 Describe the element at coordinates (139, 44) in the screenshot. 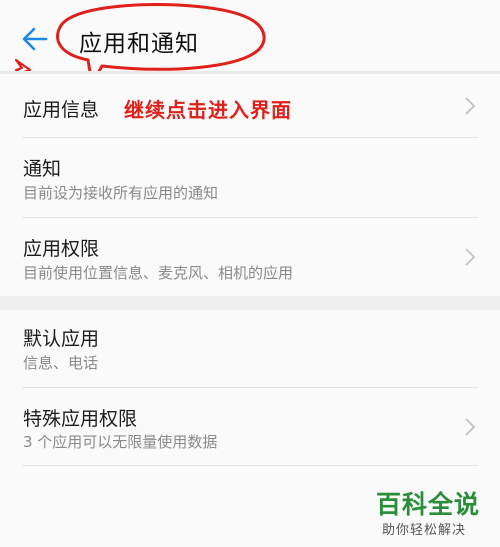

I see `page-title: 应用和通知` at that location.